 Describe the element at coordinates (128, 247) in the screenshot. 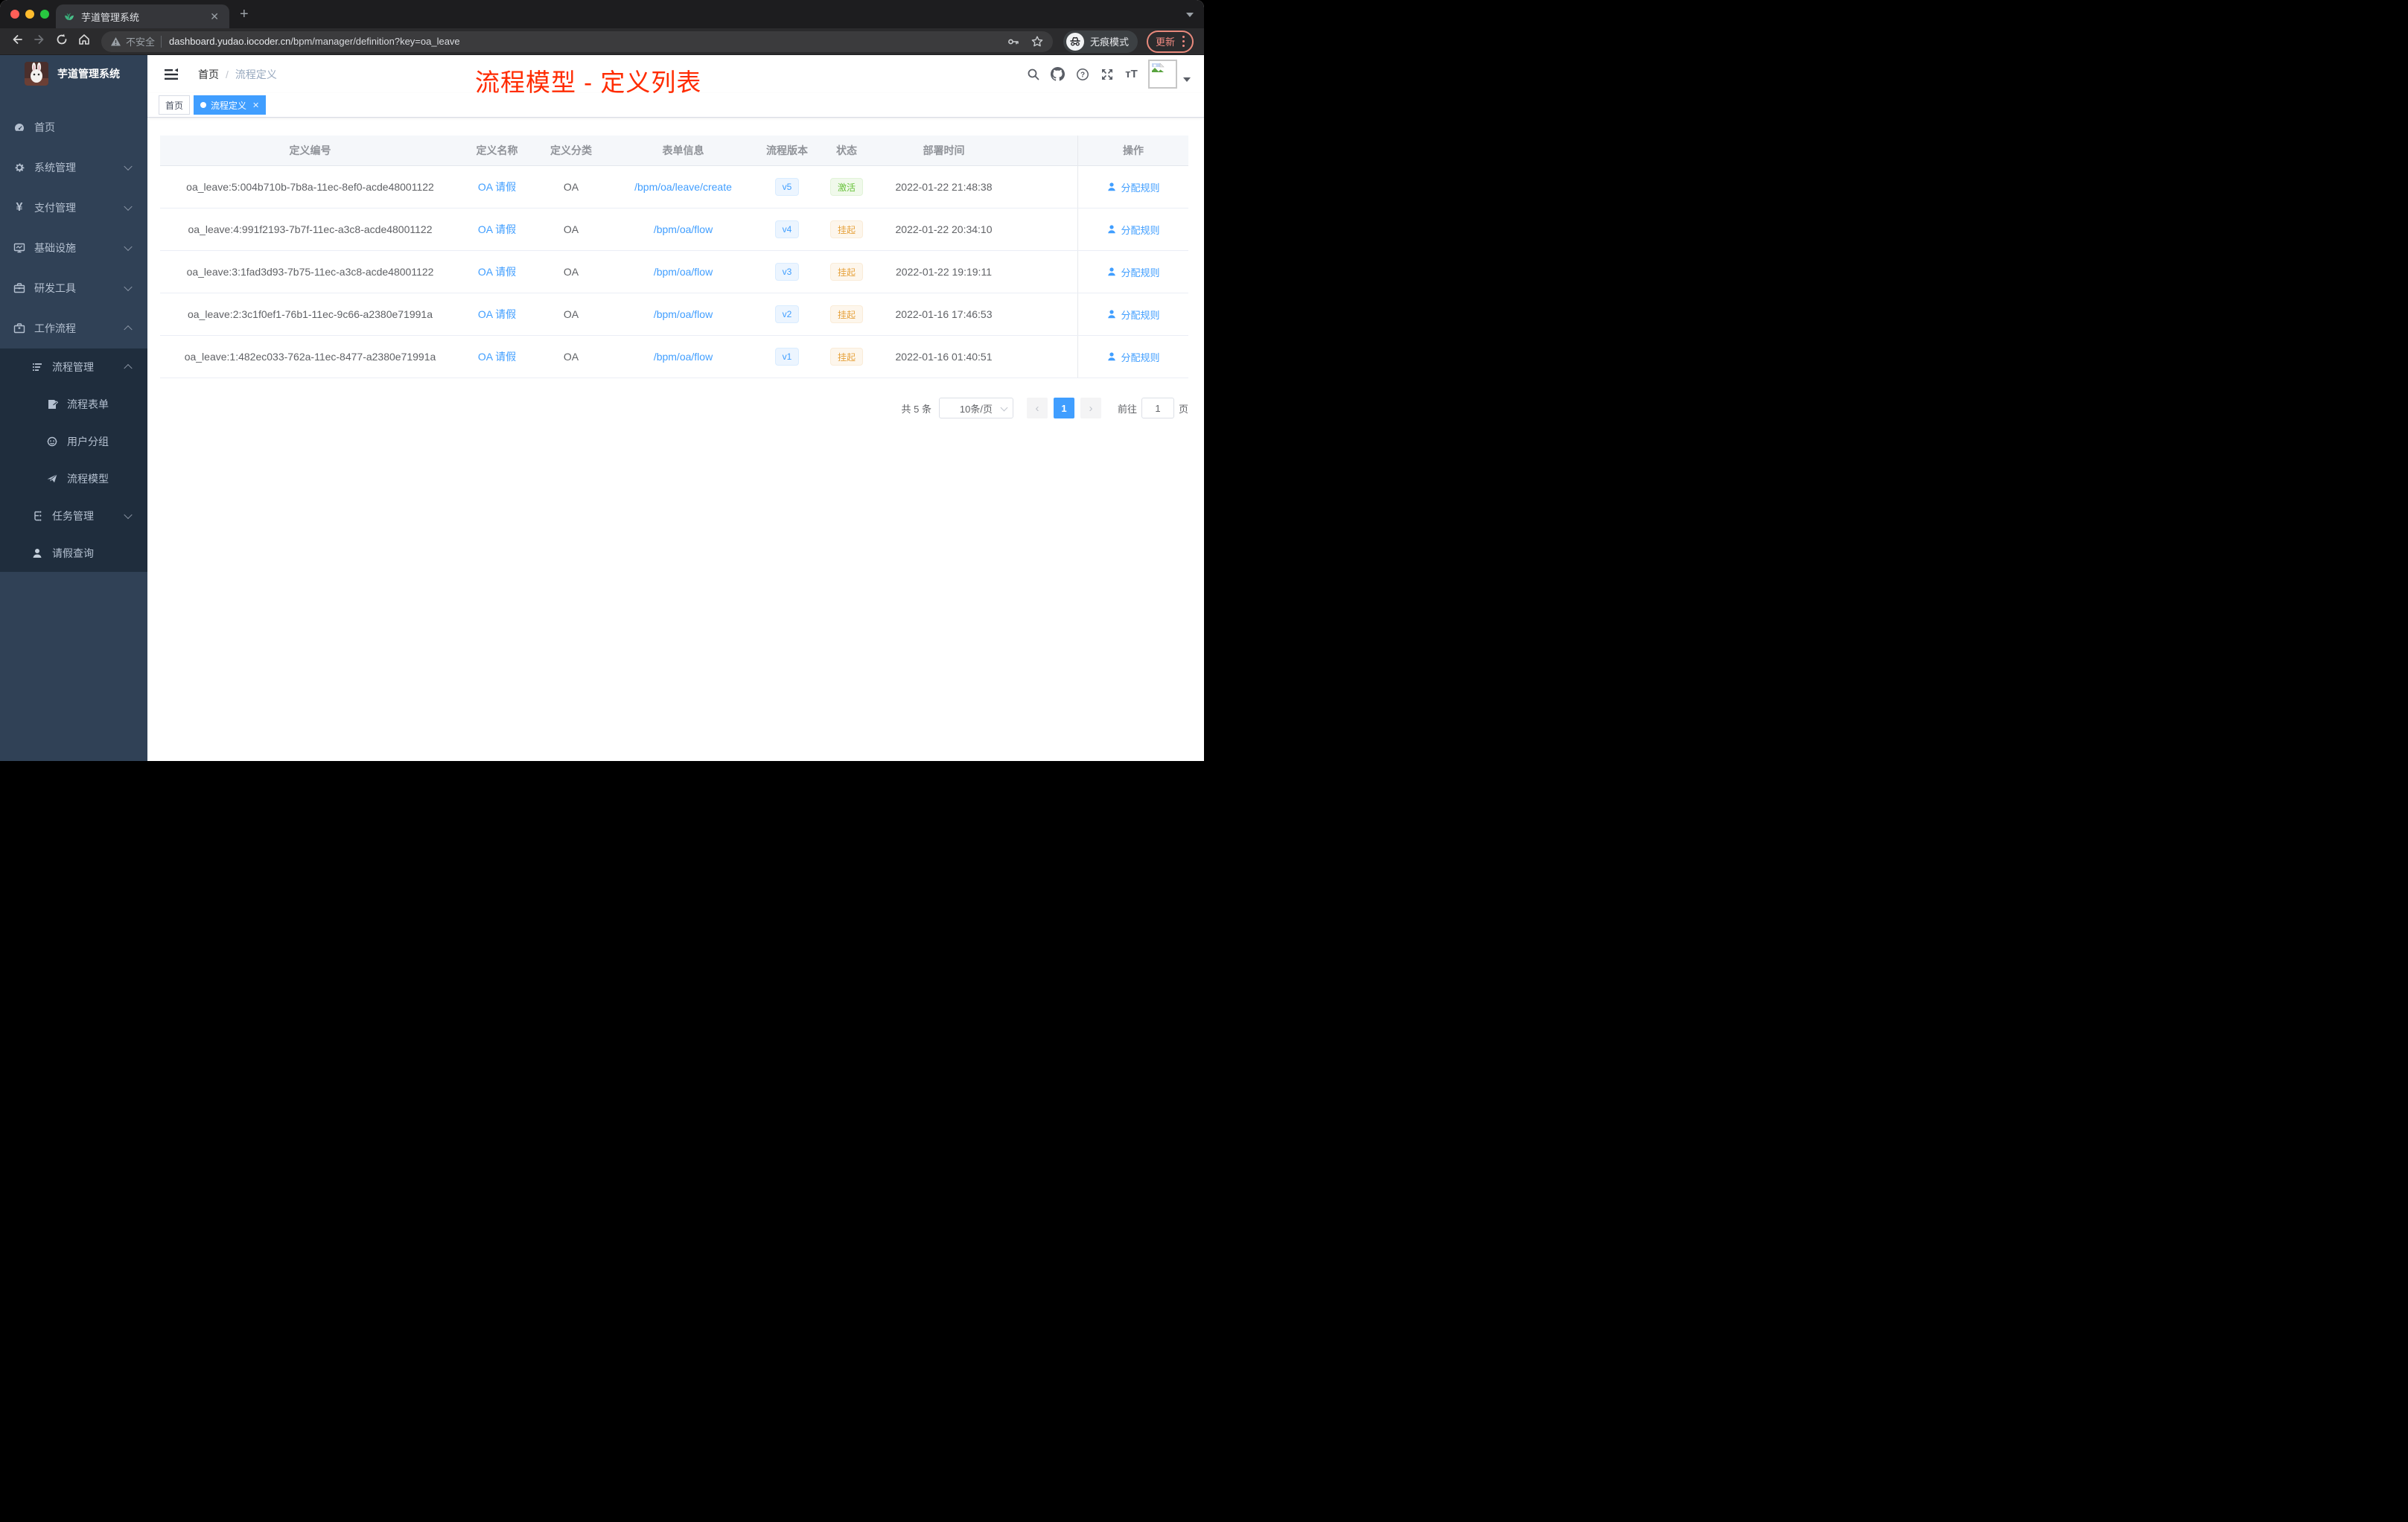

I see `chevron-down-icon` at that location.